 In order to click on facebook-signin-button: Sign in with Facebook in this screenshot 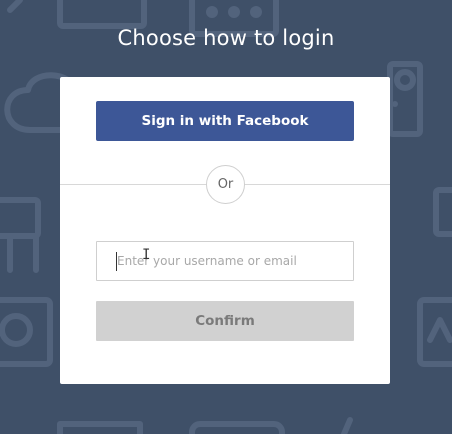, I will do `click(225, 121)`.